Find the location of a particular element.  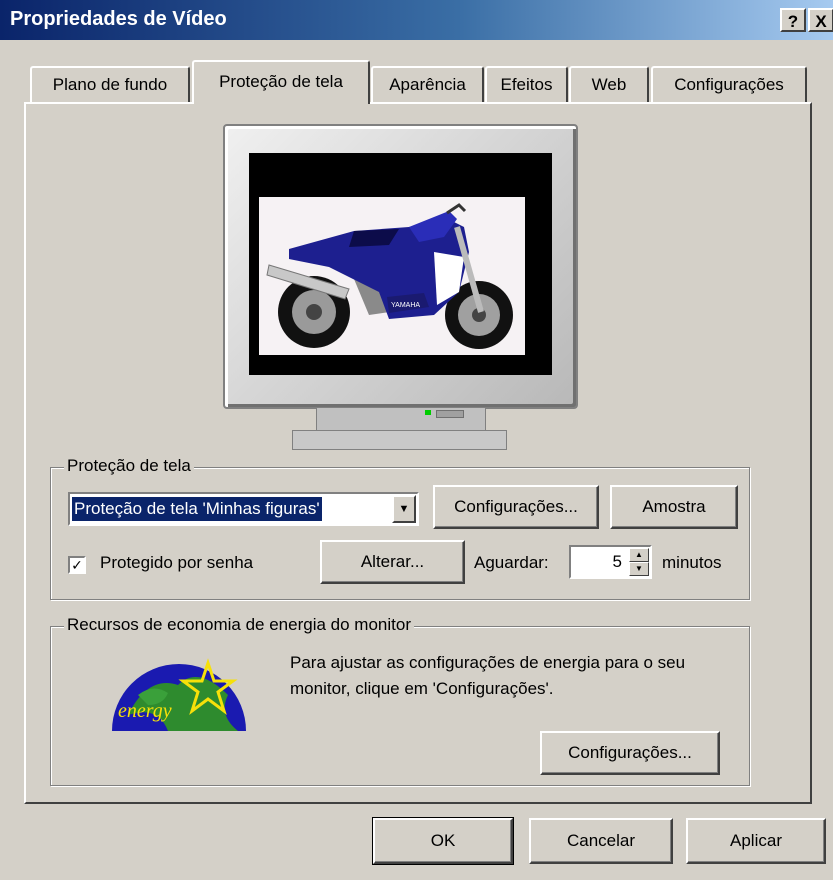

screensaver-preview-image: YAMAHA is located at coordinates (392, 276).